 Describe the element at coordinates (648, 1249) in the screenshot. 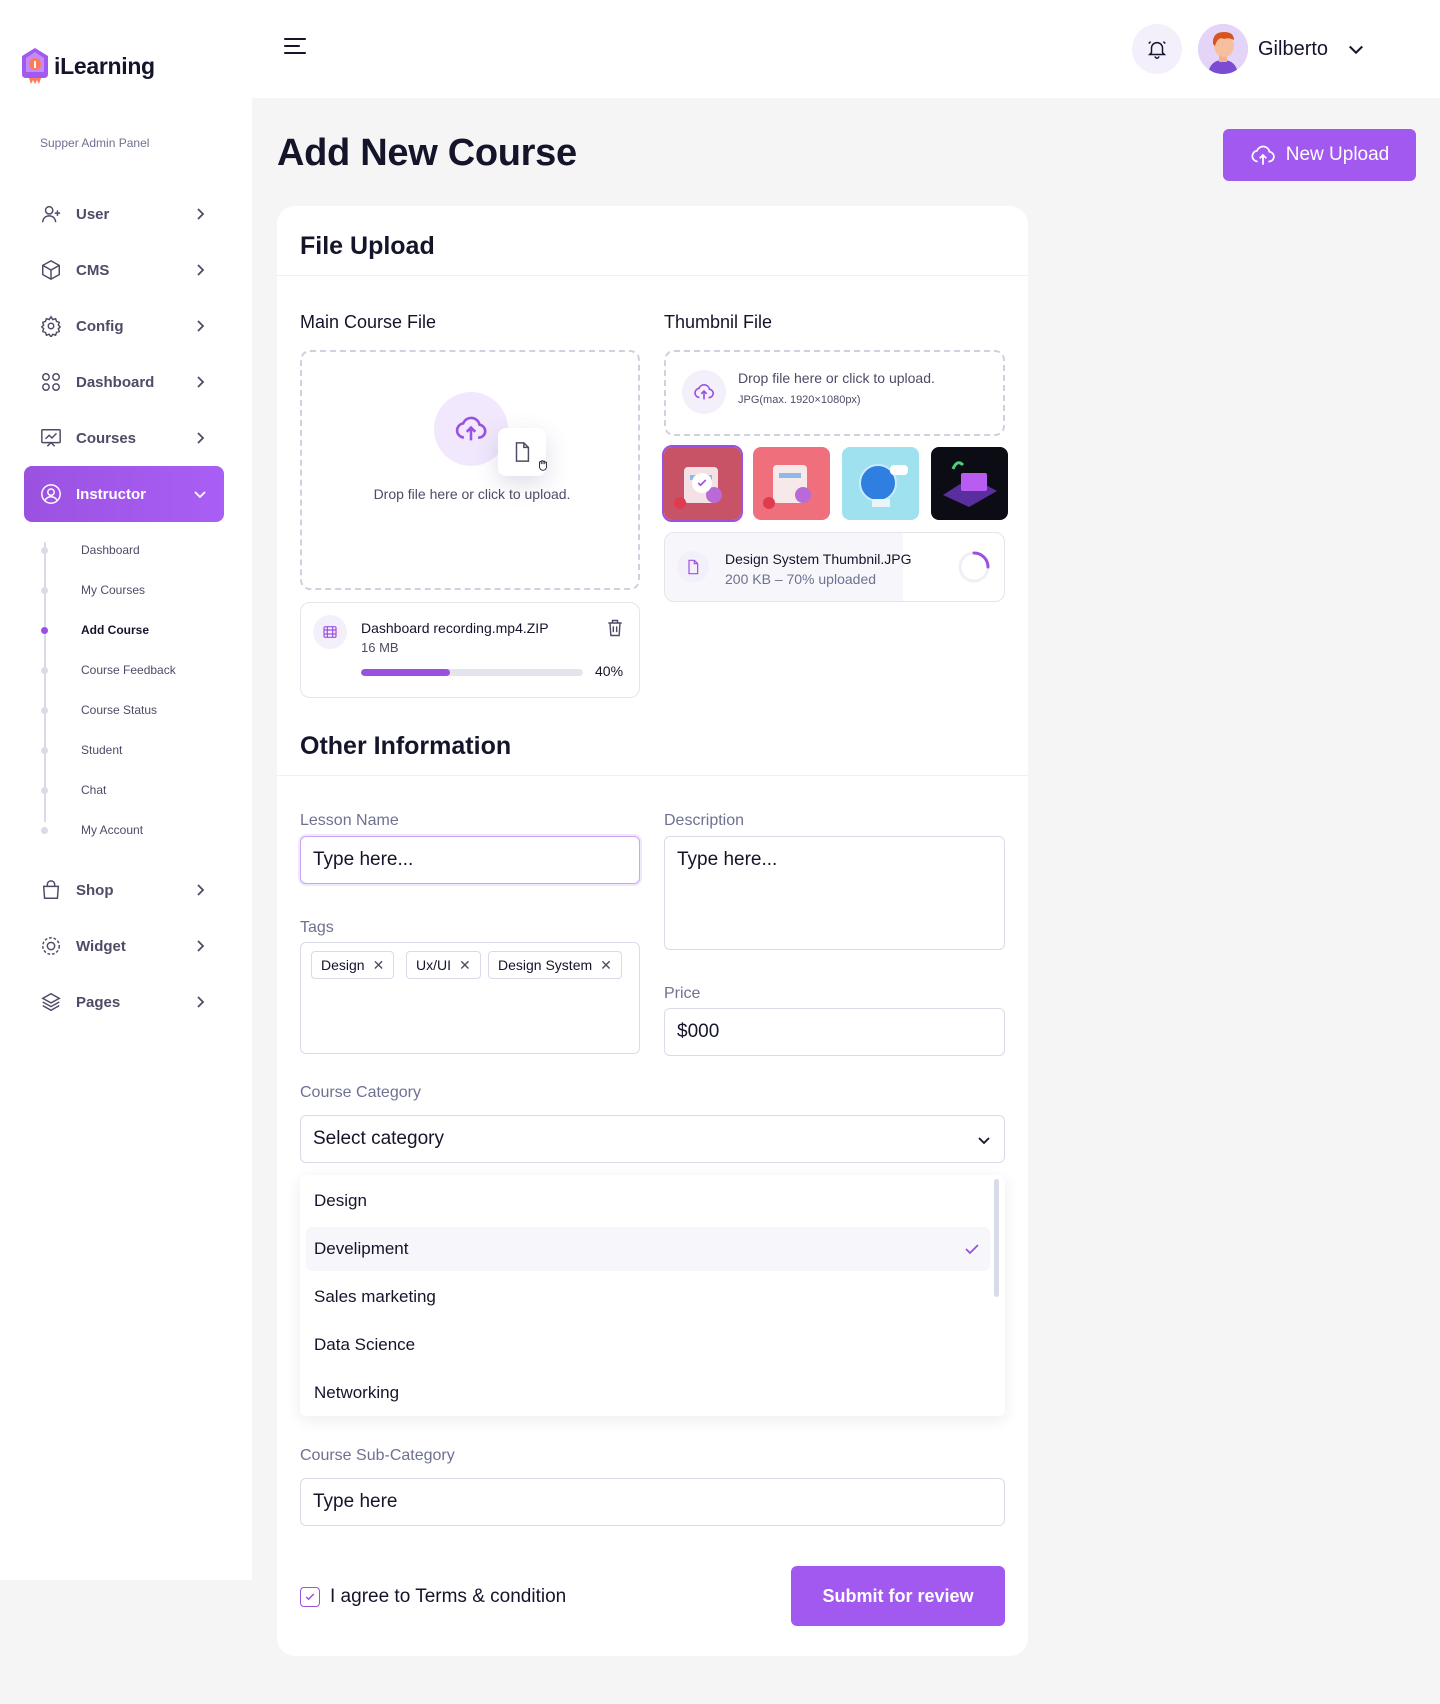

I see `category-option: Develipment` at that location.